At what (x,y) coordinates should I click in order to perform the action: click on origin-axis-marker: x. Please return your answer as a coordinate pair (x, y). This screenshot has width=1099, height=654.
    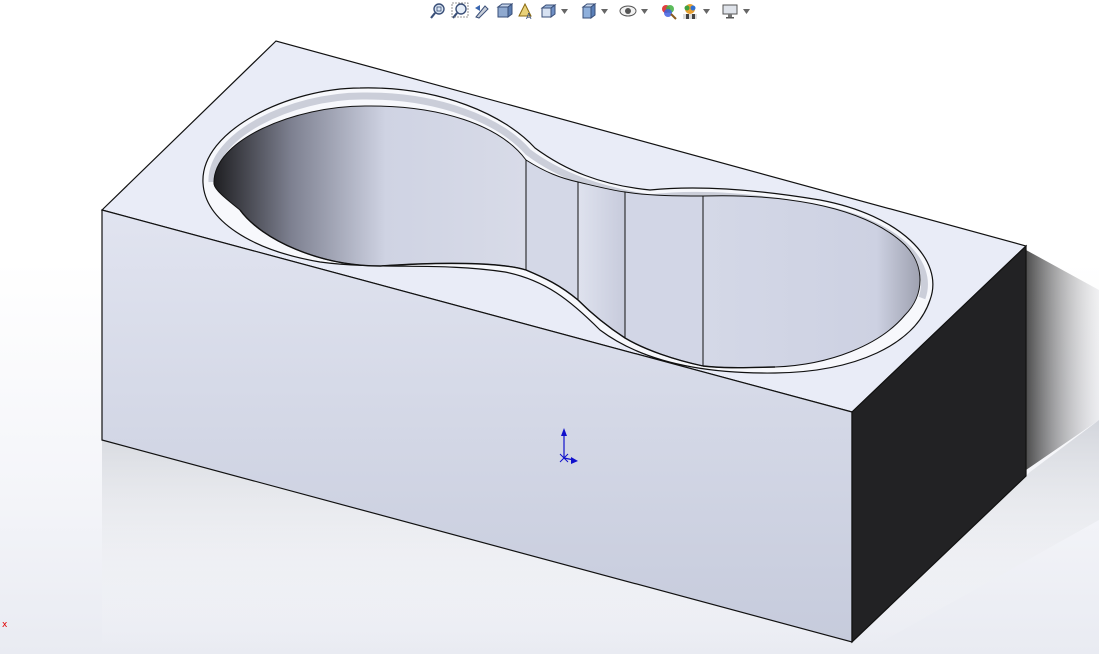
    Looking at the image, I should click on (5, 625).